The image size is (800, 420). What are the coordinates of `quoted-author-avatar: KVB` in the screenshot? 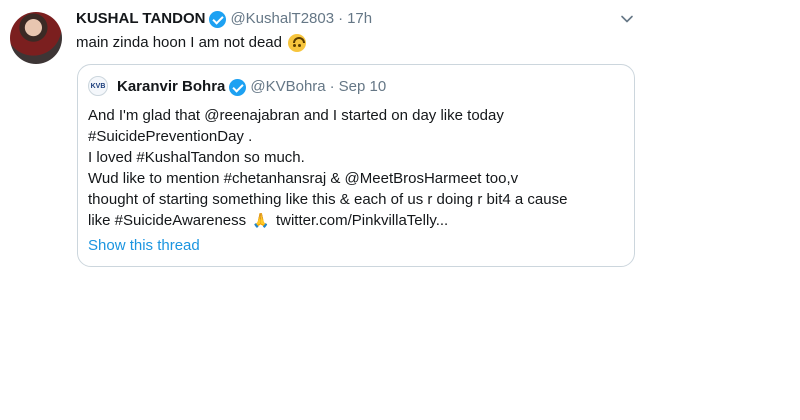 It's located at (98, 86).